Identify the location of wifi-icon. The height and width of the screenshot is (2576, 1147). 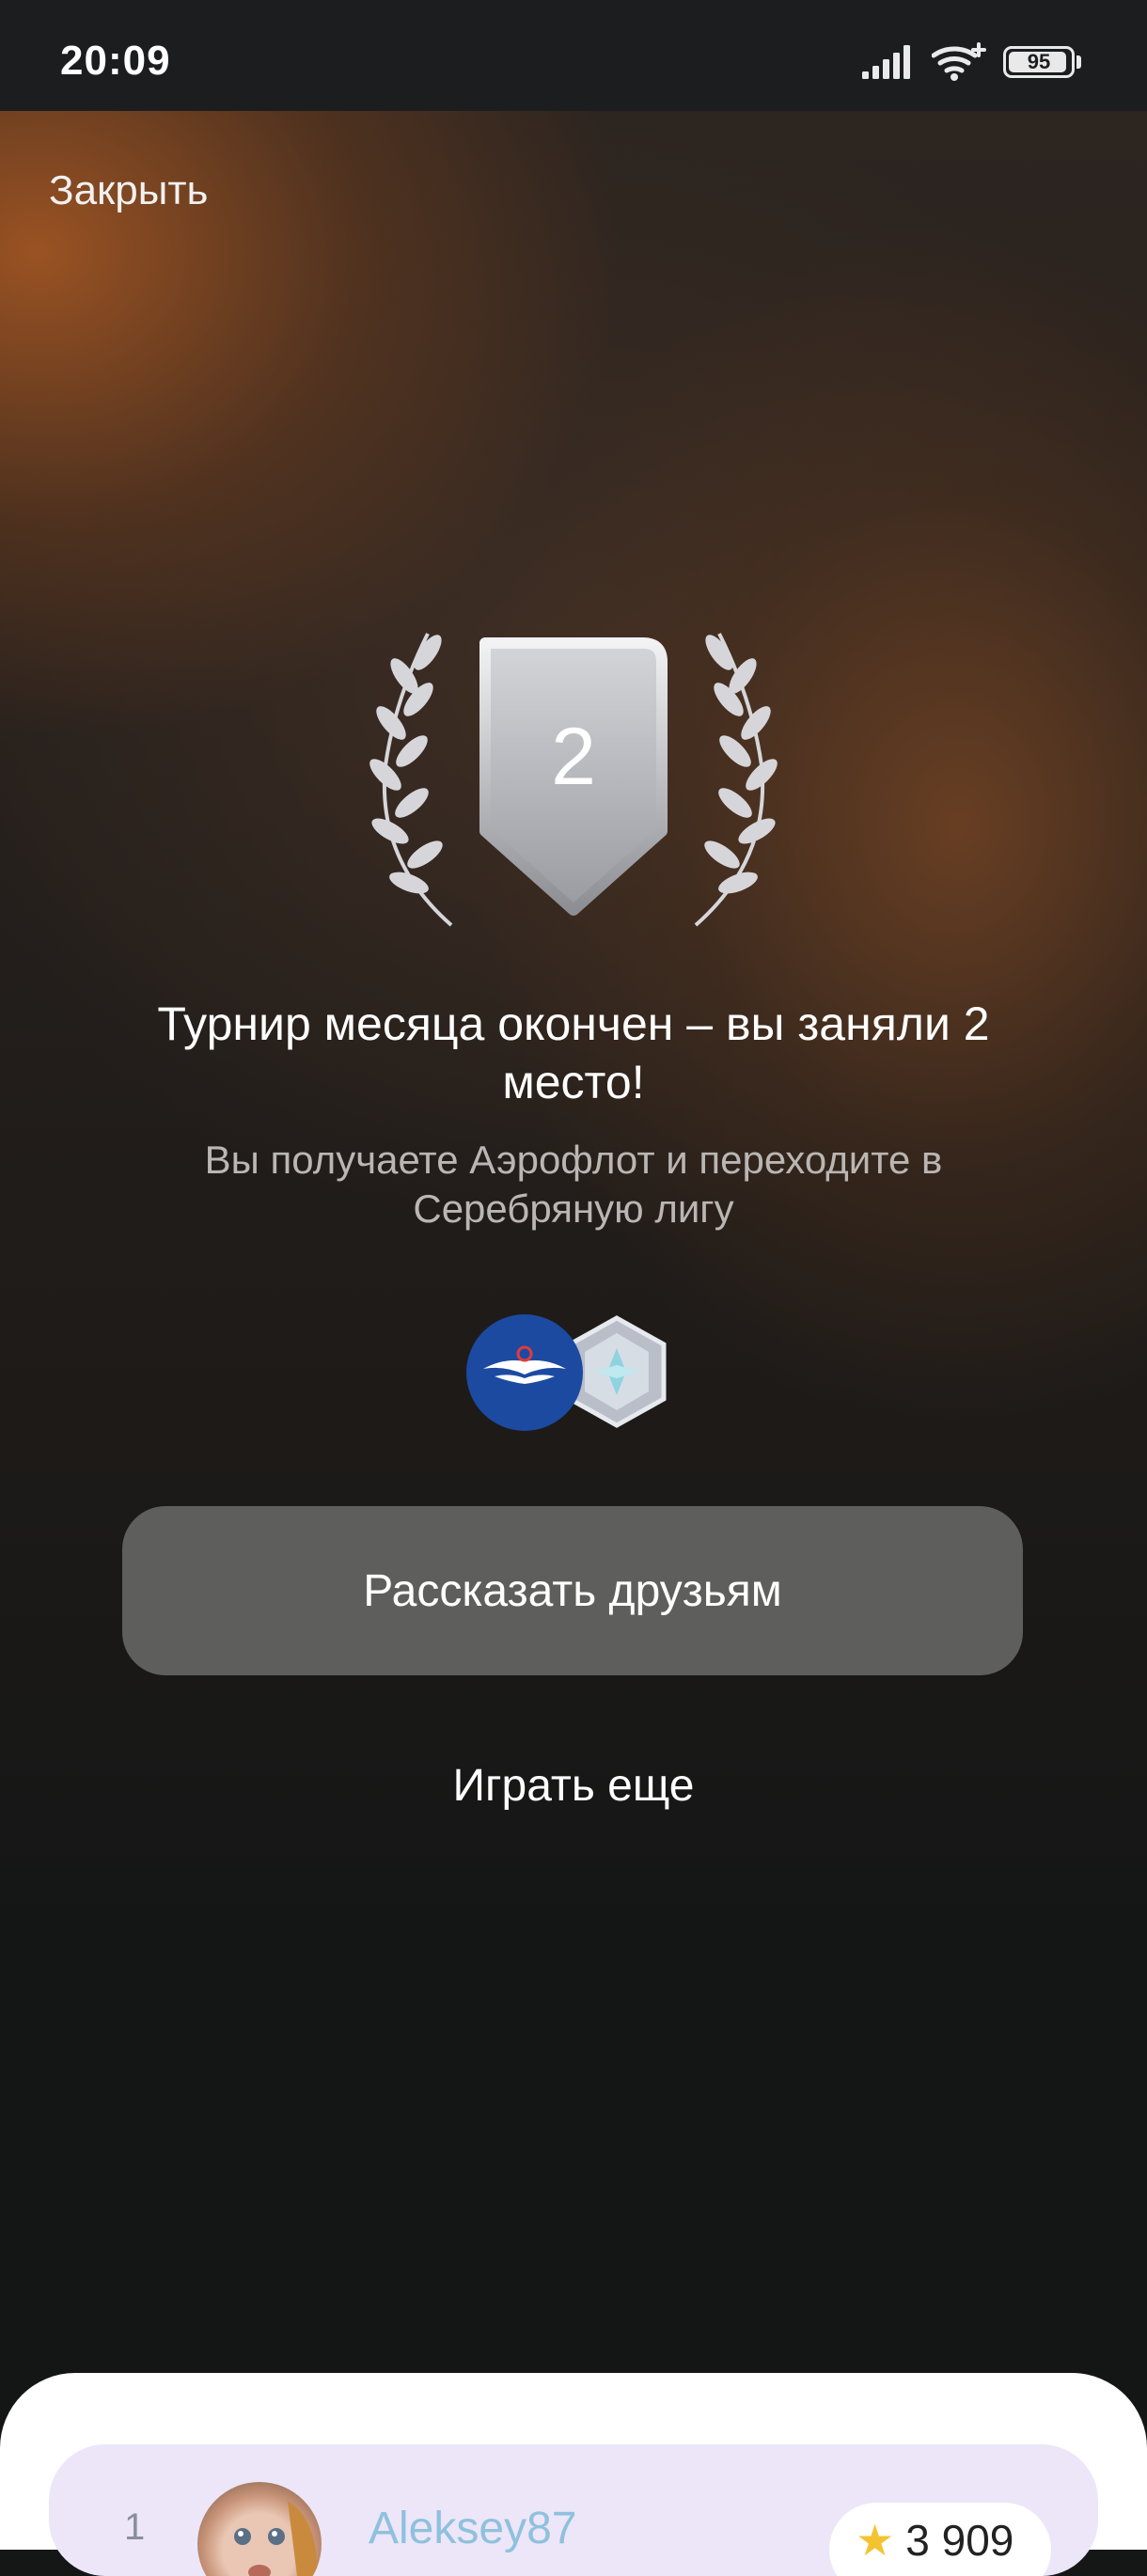
(959, 62).